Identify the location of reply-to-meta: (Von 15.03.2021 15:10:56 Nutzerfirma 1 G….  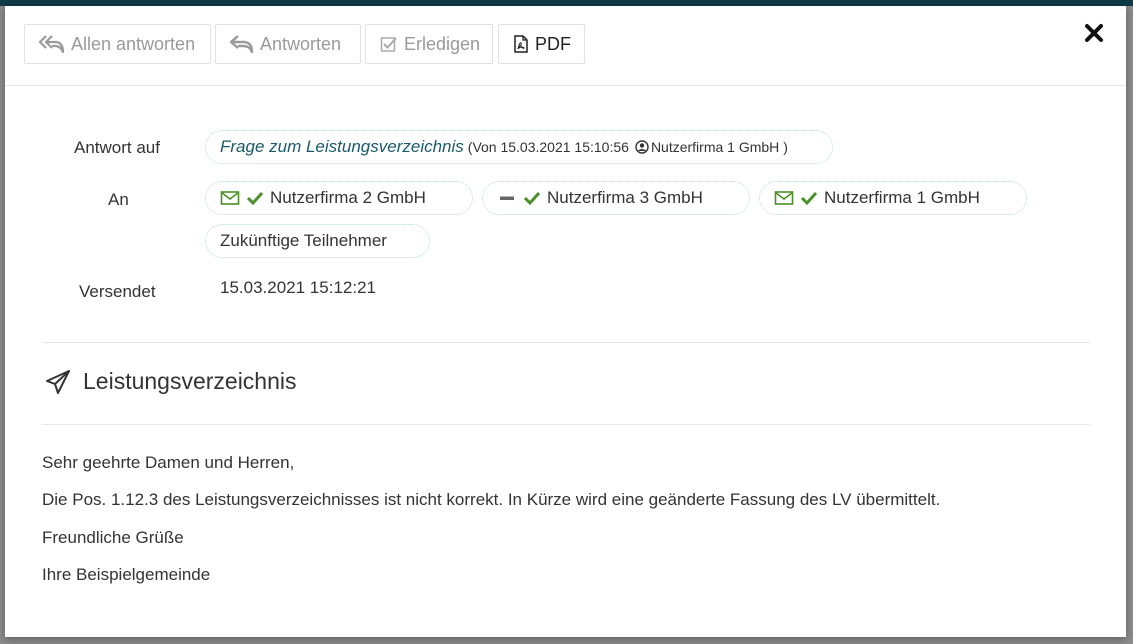
(628, 147).